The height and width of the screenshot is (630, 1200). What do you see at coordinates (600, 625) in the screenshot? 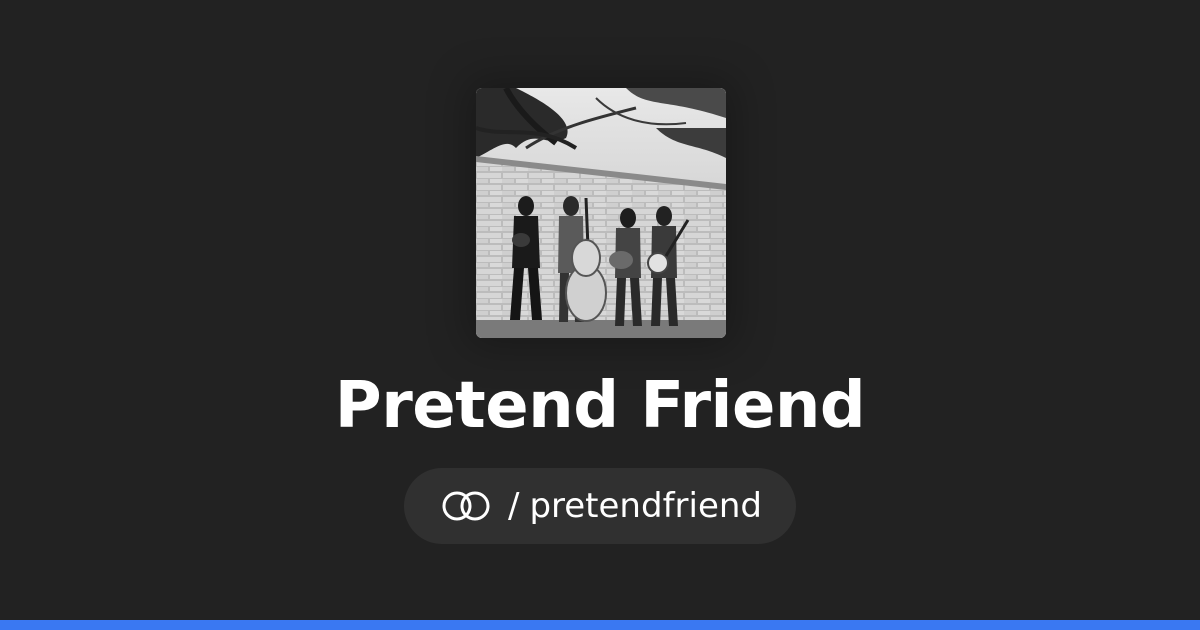
I see `accent-bar` at bounding box center [600, 625].